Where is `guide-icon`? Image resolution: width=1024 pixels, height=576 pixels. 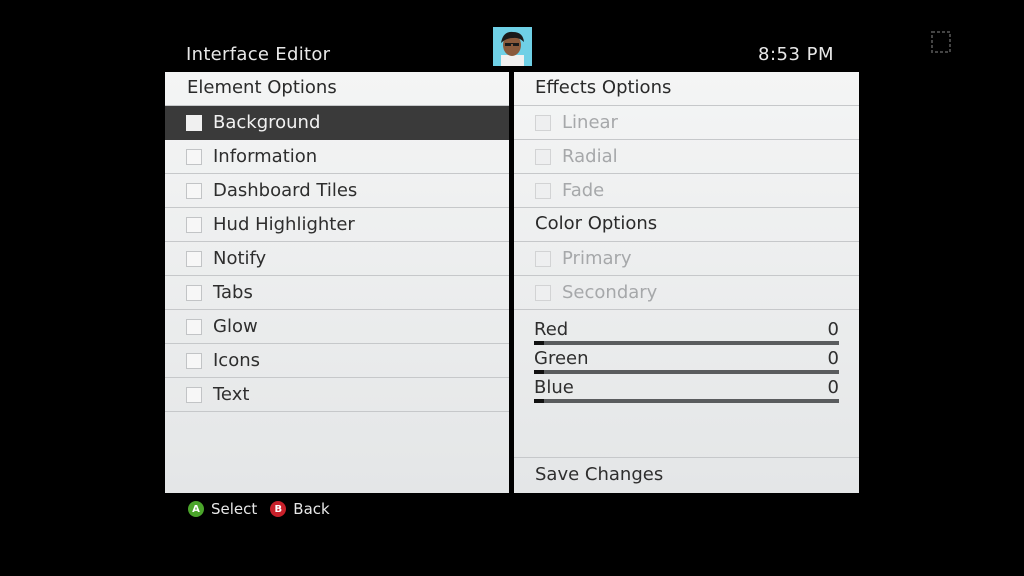
guide-icon is located at coordinates (941, 42).